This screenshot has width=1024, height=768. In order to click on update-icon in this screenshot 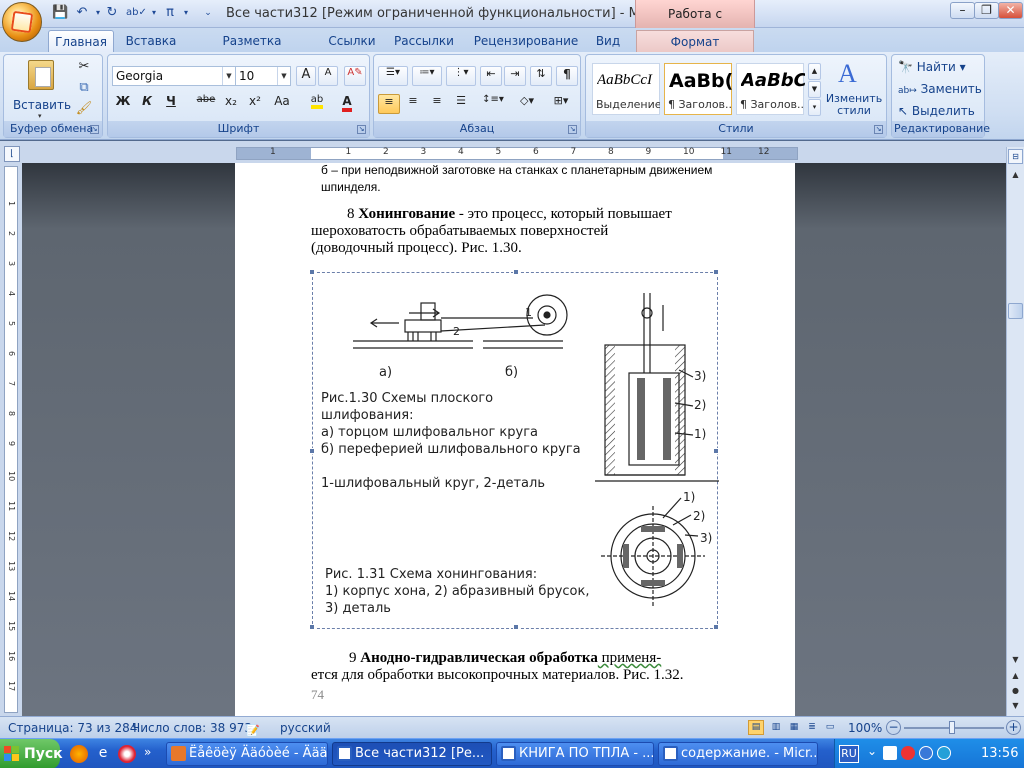, I will do `click(944, 753)`.